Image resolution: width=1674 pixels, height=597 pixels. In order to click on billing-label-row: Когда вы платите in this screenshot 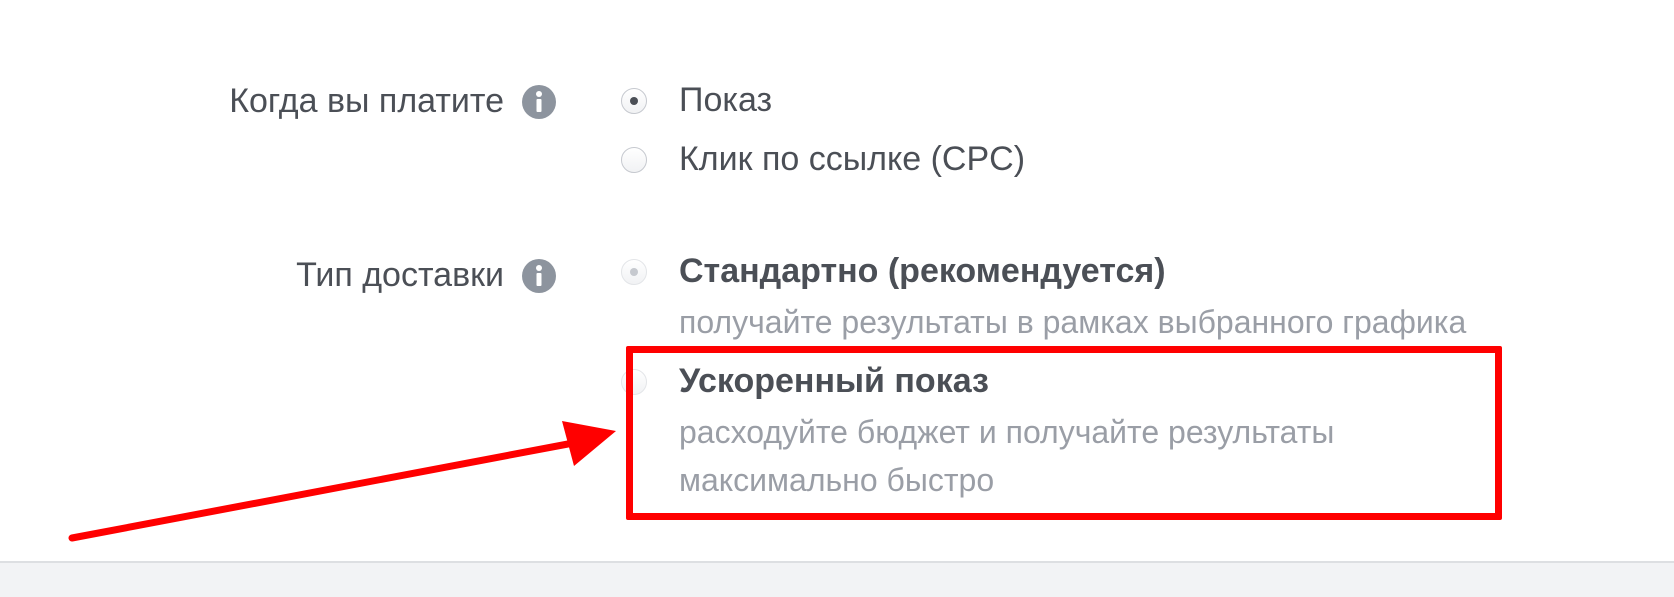, I will do `click(392, 101)`.